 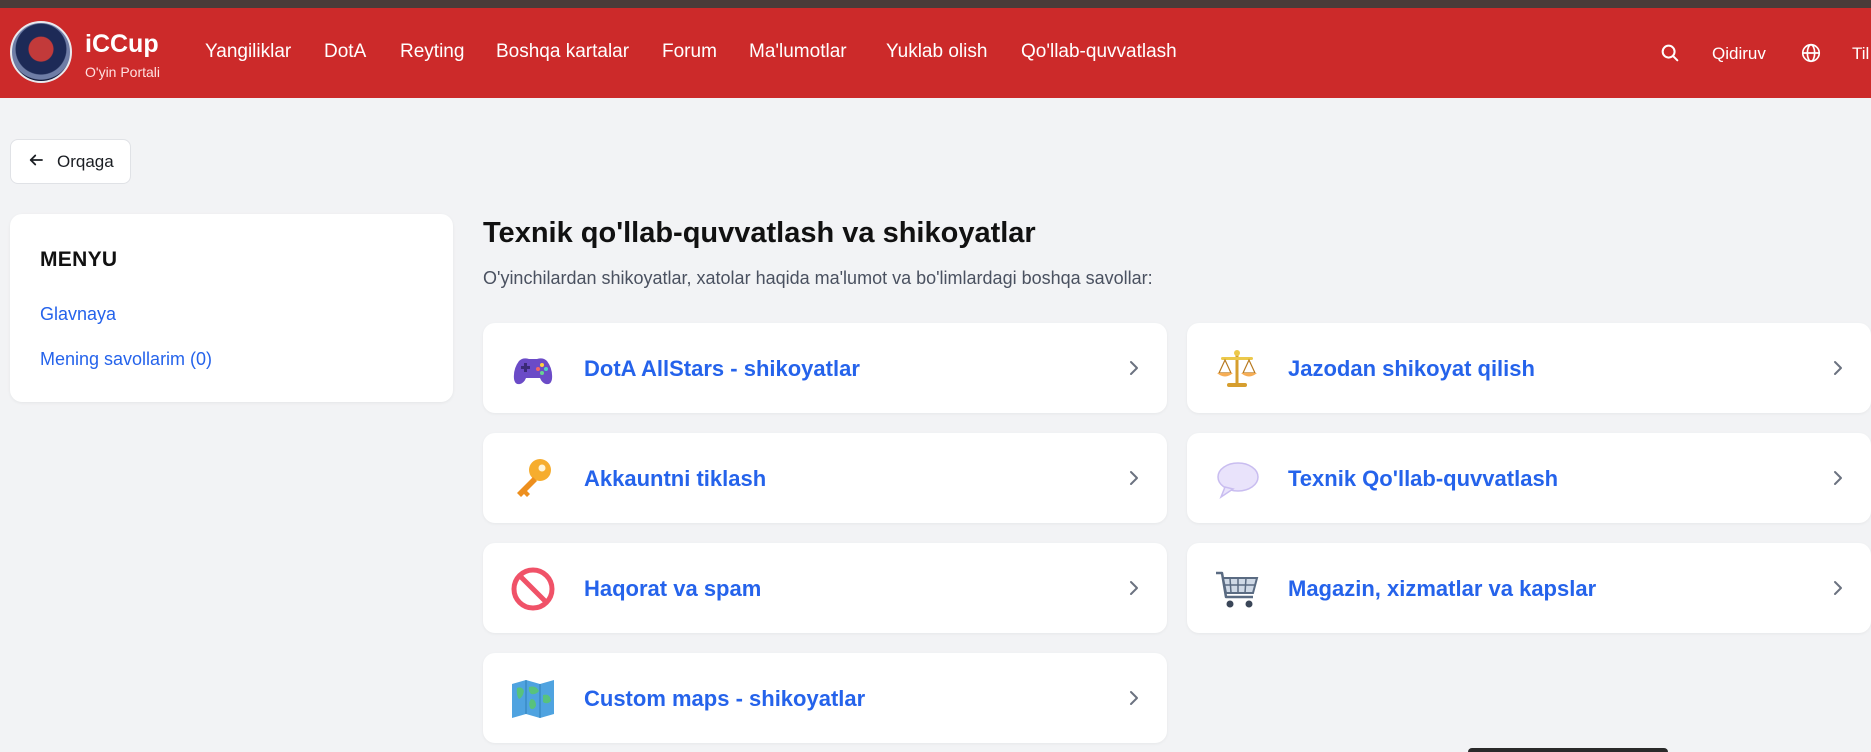 I want to click on category-card-tech-support: Texnik Qo'llab-quvvatlash, so click(x=1529, y=478).